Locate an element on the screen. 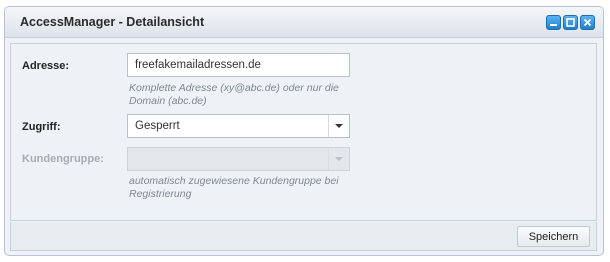 The image size is (610, 262). zugriff-label: Zugriff: is located at coordinates (41, 127).